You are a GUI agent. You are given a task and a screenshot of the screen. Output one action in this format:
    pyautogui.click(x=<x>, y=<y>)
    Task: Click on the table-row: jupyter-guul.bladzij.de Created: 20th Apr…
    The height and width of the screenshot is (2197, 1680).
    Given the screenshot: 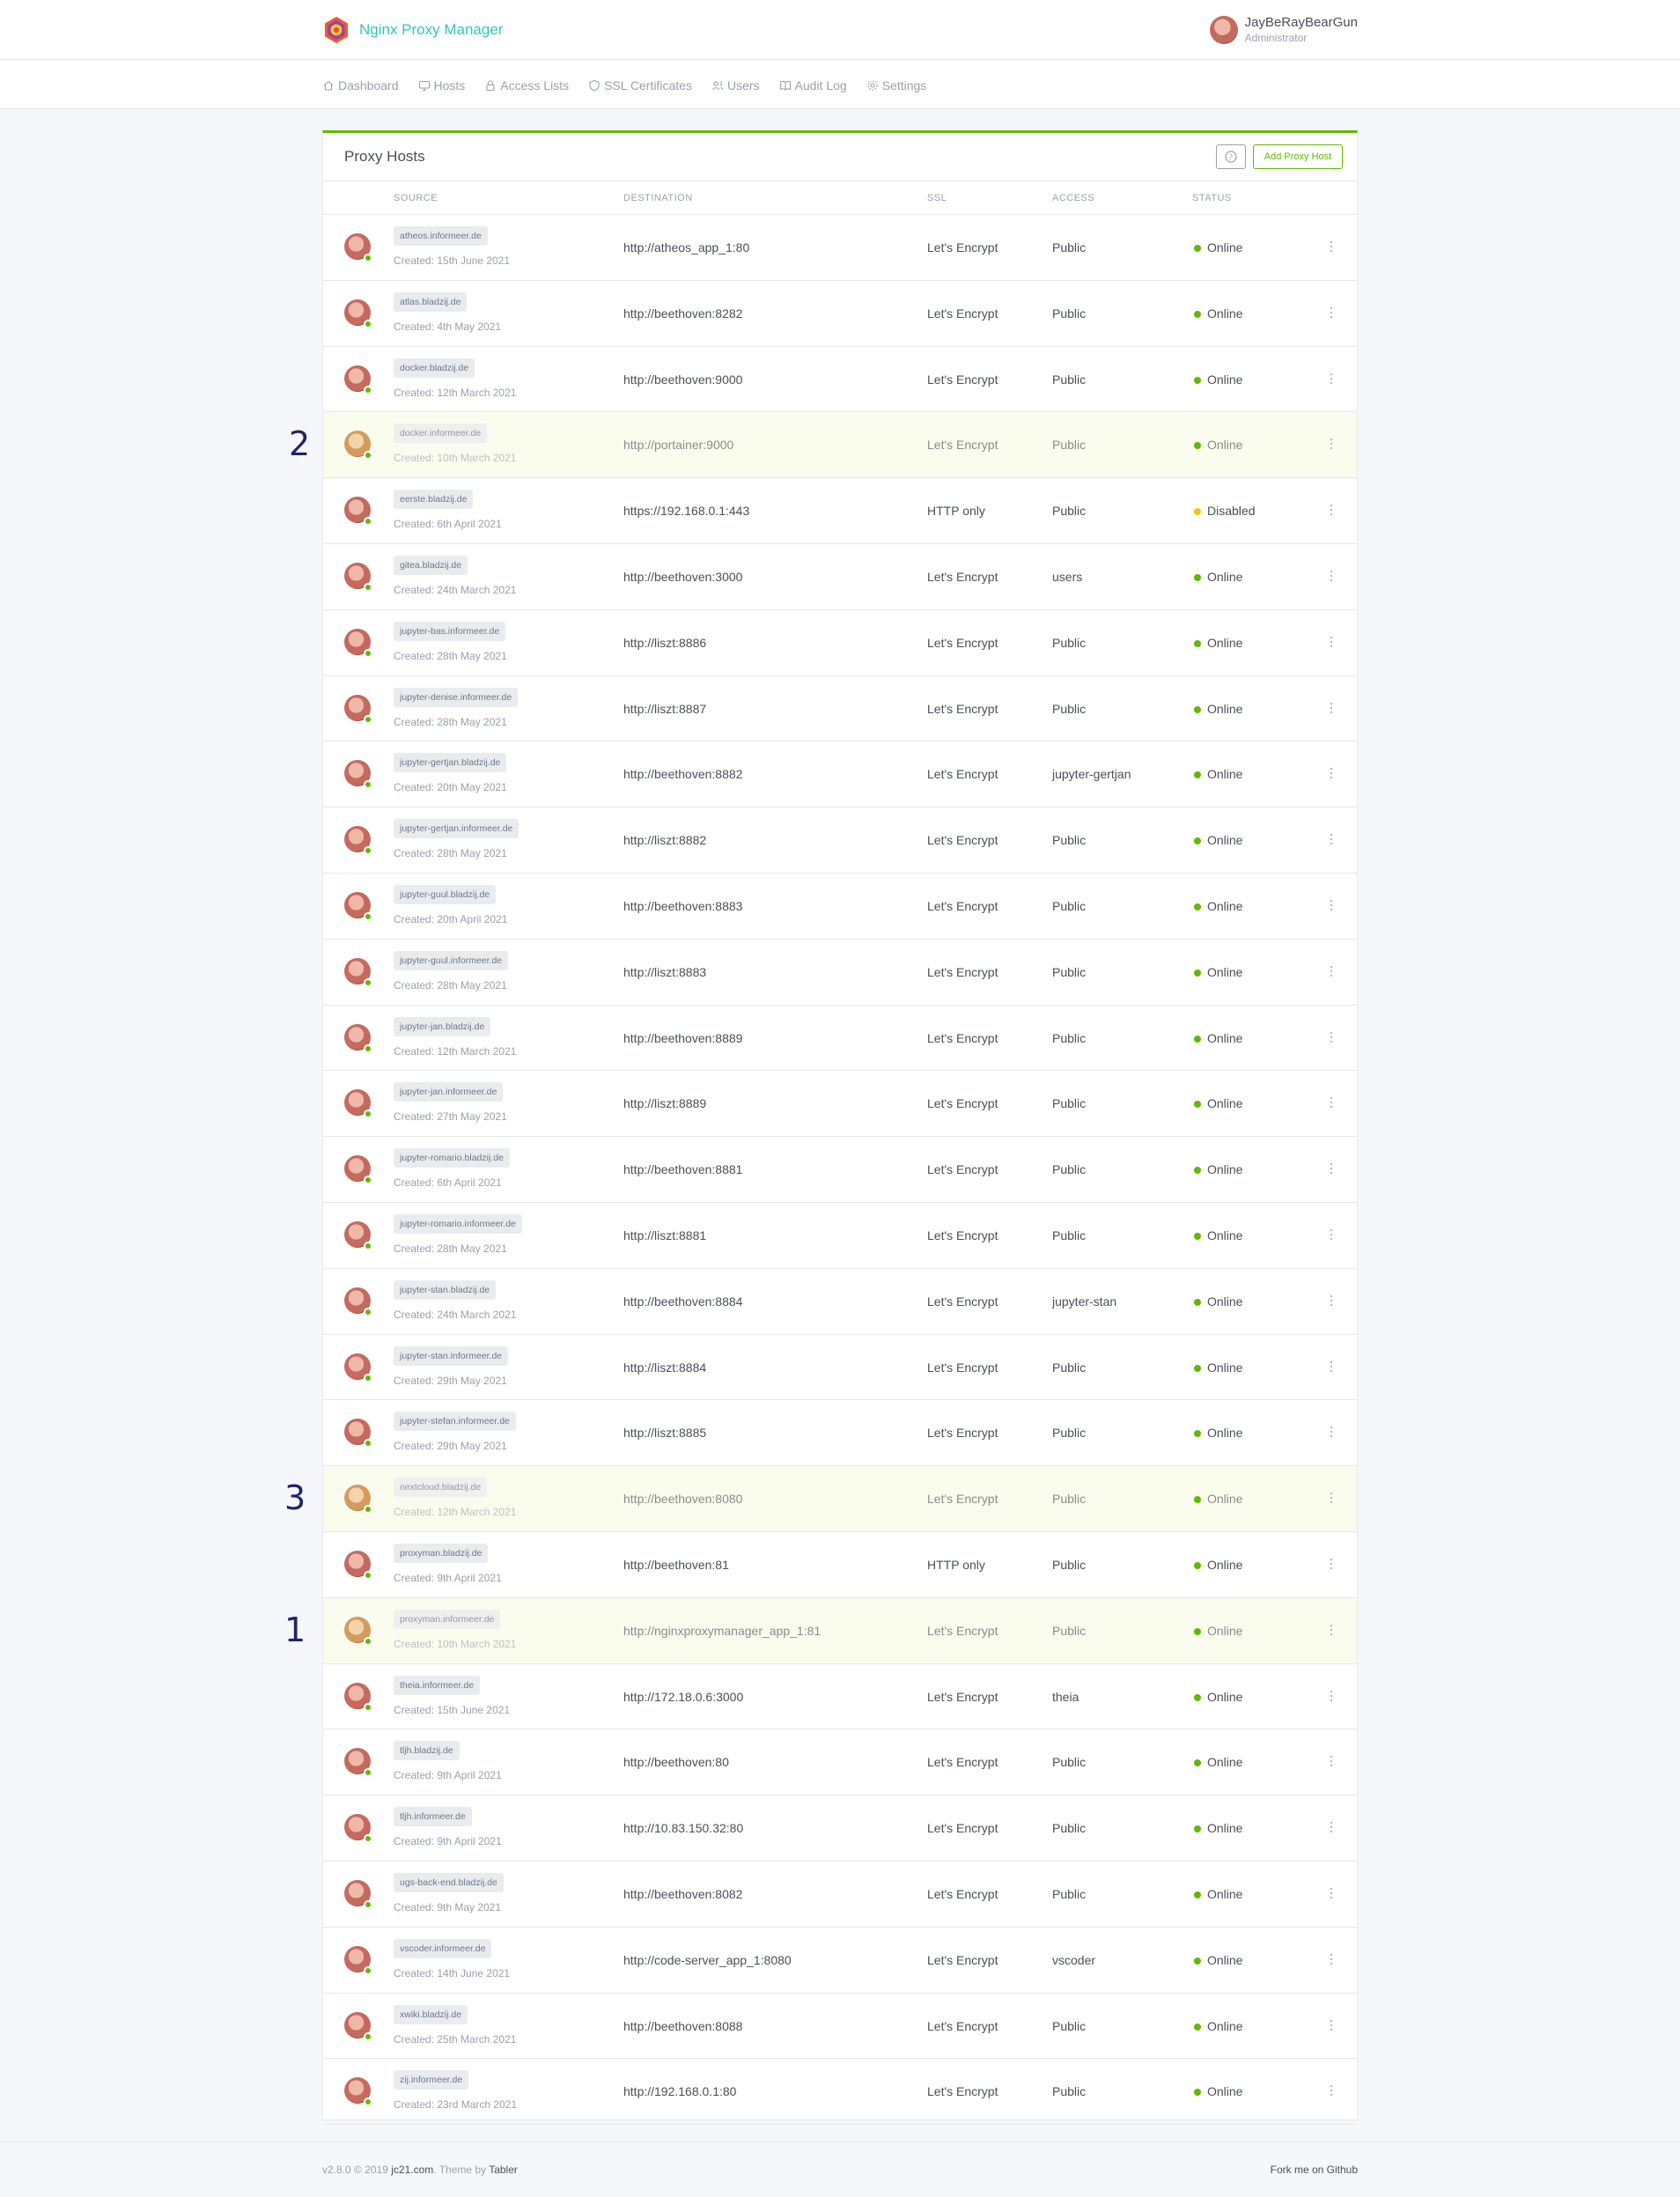 What is the action you would take?
    pyautogui.click(x=840, y=907)
    